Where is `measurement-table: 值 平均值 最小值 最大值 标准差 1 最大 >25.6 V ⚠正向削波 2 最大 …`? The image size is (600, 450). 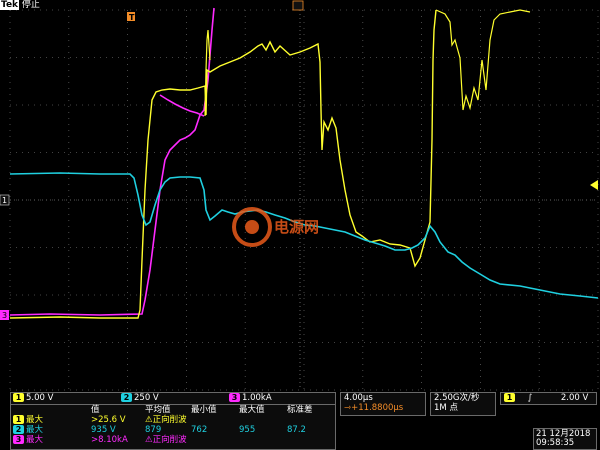 measurement-table: 值 平均值 最小值 最大值 标准差 1 最大 >25.6 V ⚠正向削波 2 最大 … is located at coordinates (173, 427).